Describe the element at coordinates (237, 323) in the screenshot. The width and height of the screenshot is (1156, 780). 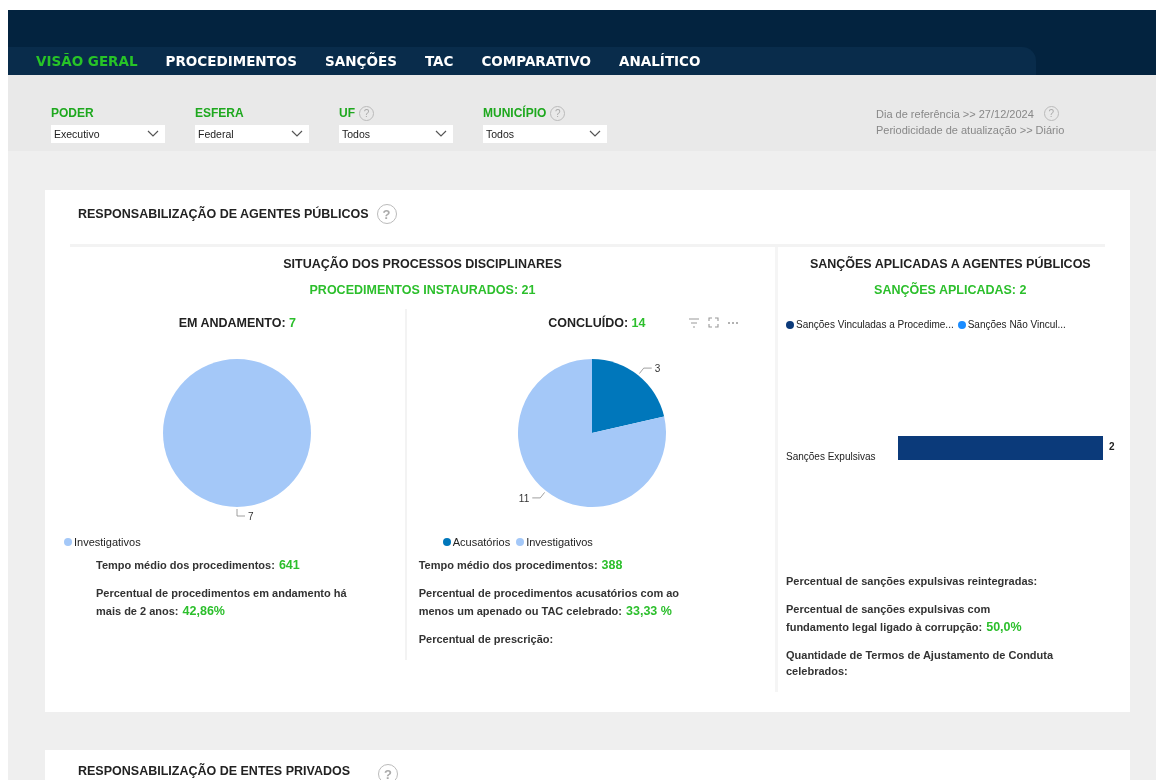
I see `panel-title: EM ANDAMENTO: 7` at that location.